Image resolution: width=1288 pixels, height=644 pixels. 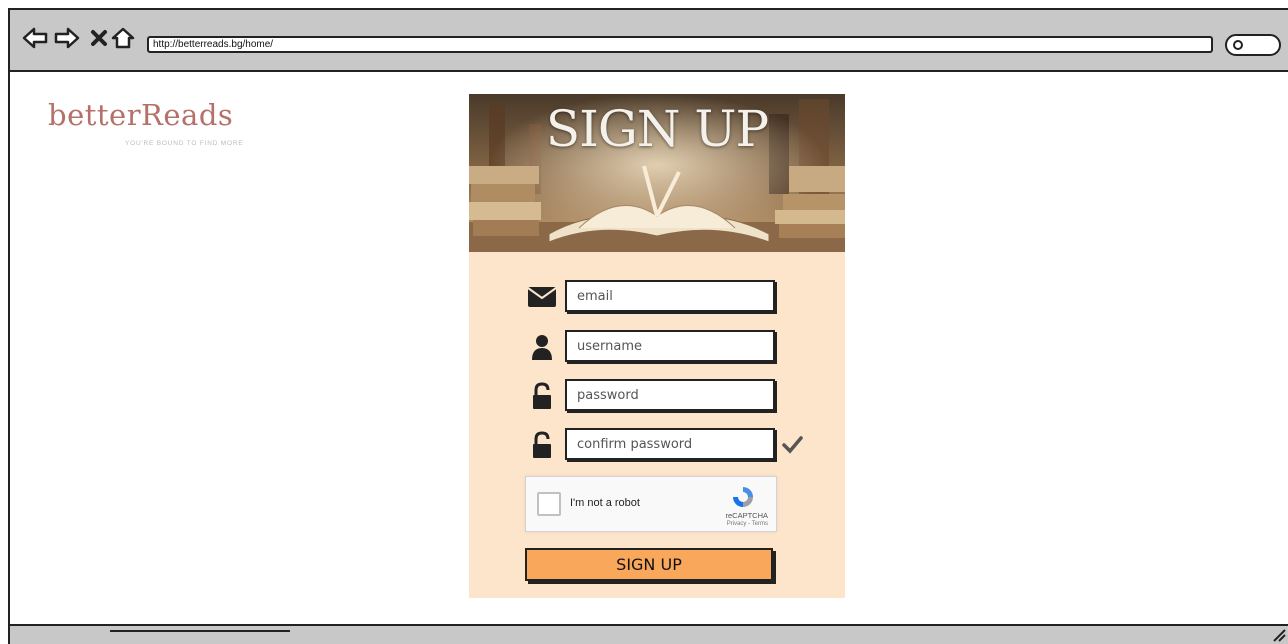 What do you see at coordinates (657, 173) in the screenshot?
I see `hero-banner: SIGN UP` at bounding box center [657, 173].